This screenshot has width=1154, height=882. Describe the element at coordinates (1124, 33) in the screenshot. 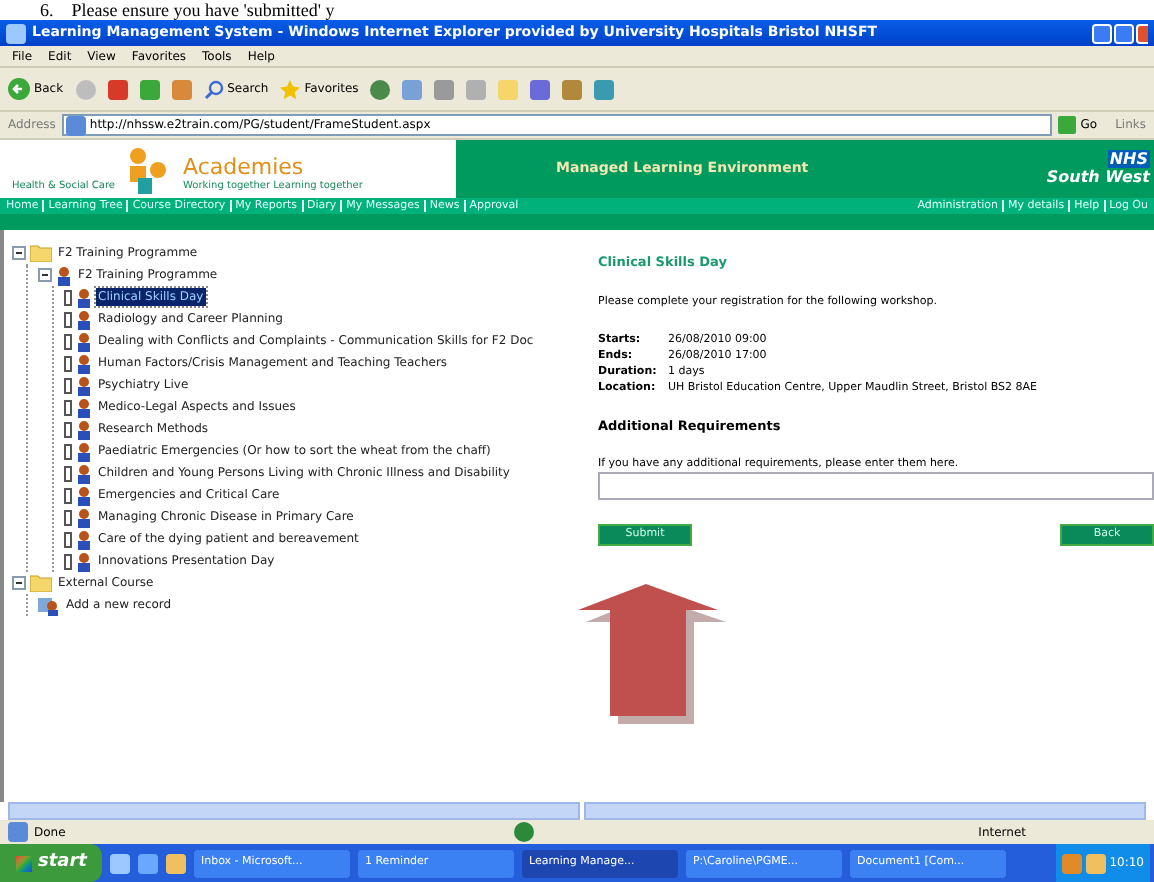

I see `restore-button` at that location.